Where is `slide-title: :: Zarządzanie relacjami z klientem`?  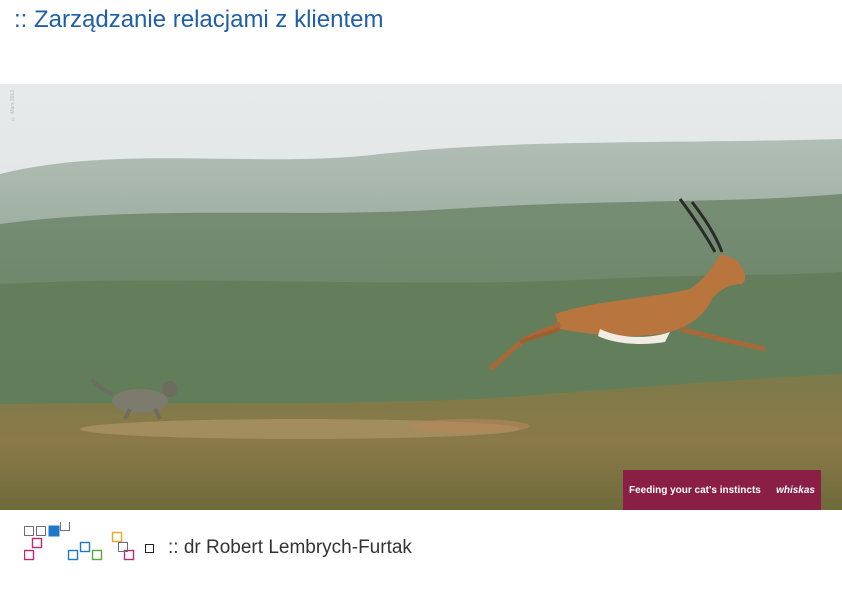 slide-title: :: Zarządzanie relacjami z klientem is located at coordinates (199, 19).